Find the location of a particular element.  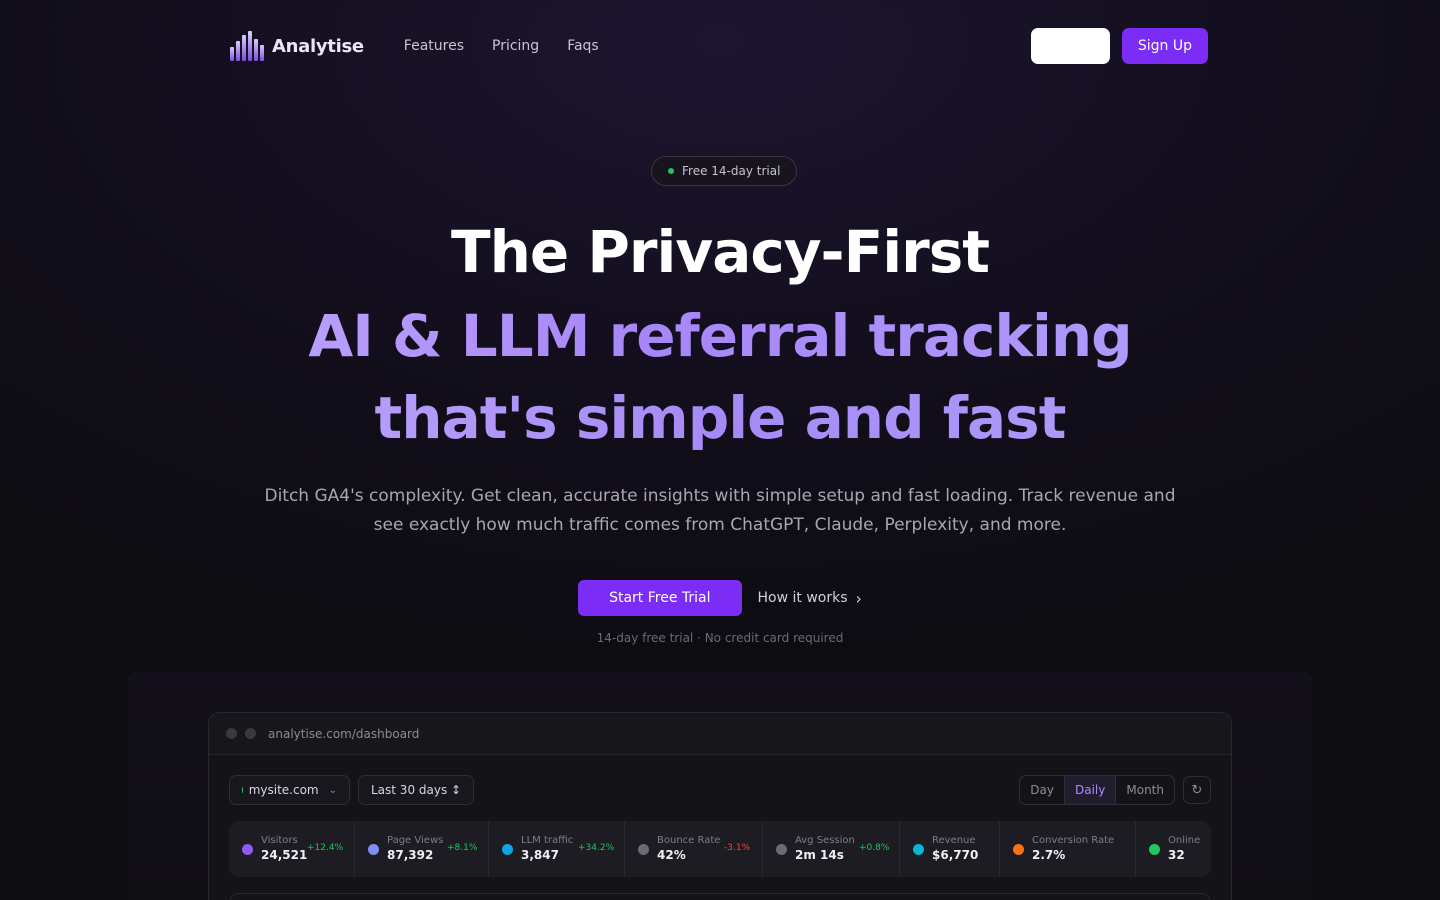

stat-card: Page Views 87,392 +8.1% is located at coordinates (421, 849).